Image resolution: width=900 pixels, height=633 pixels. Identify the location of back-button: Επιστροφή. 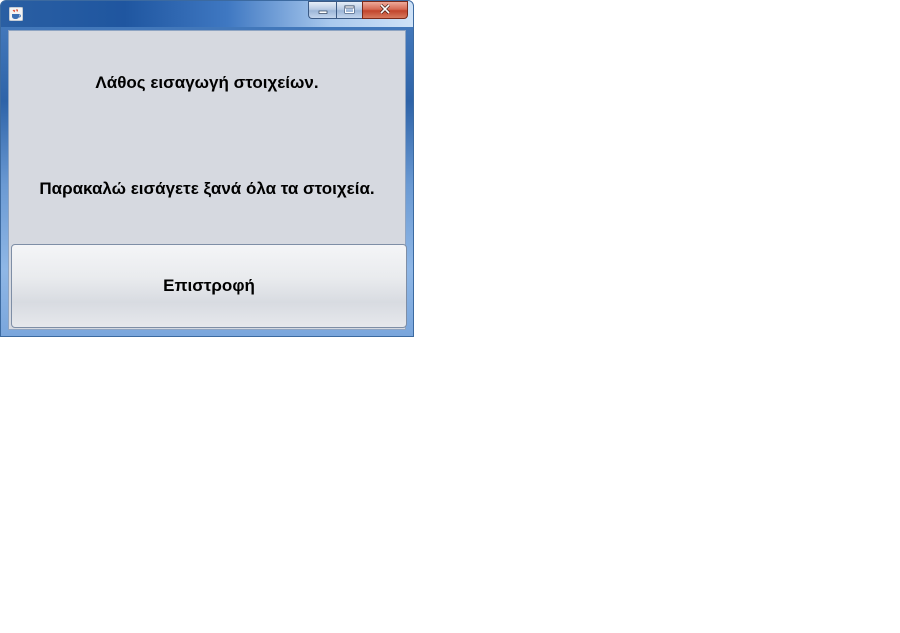
(209, 286).